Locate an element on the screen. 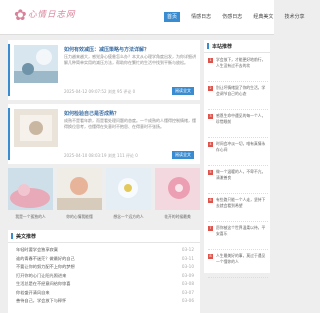 The height and width of the screenshot is (313, 320). gallery-item: 花开的时候最美 is located at coordinates (177, 197).